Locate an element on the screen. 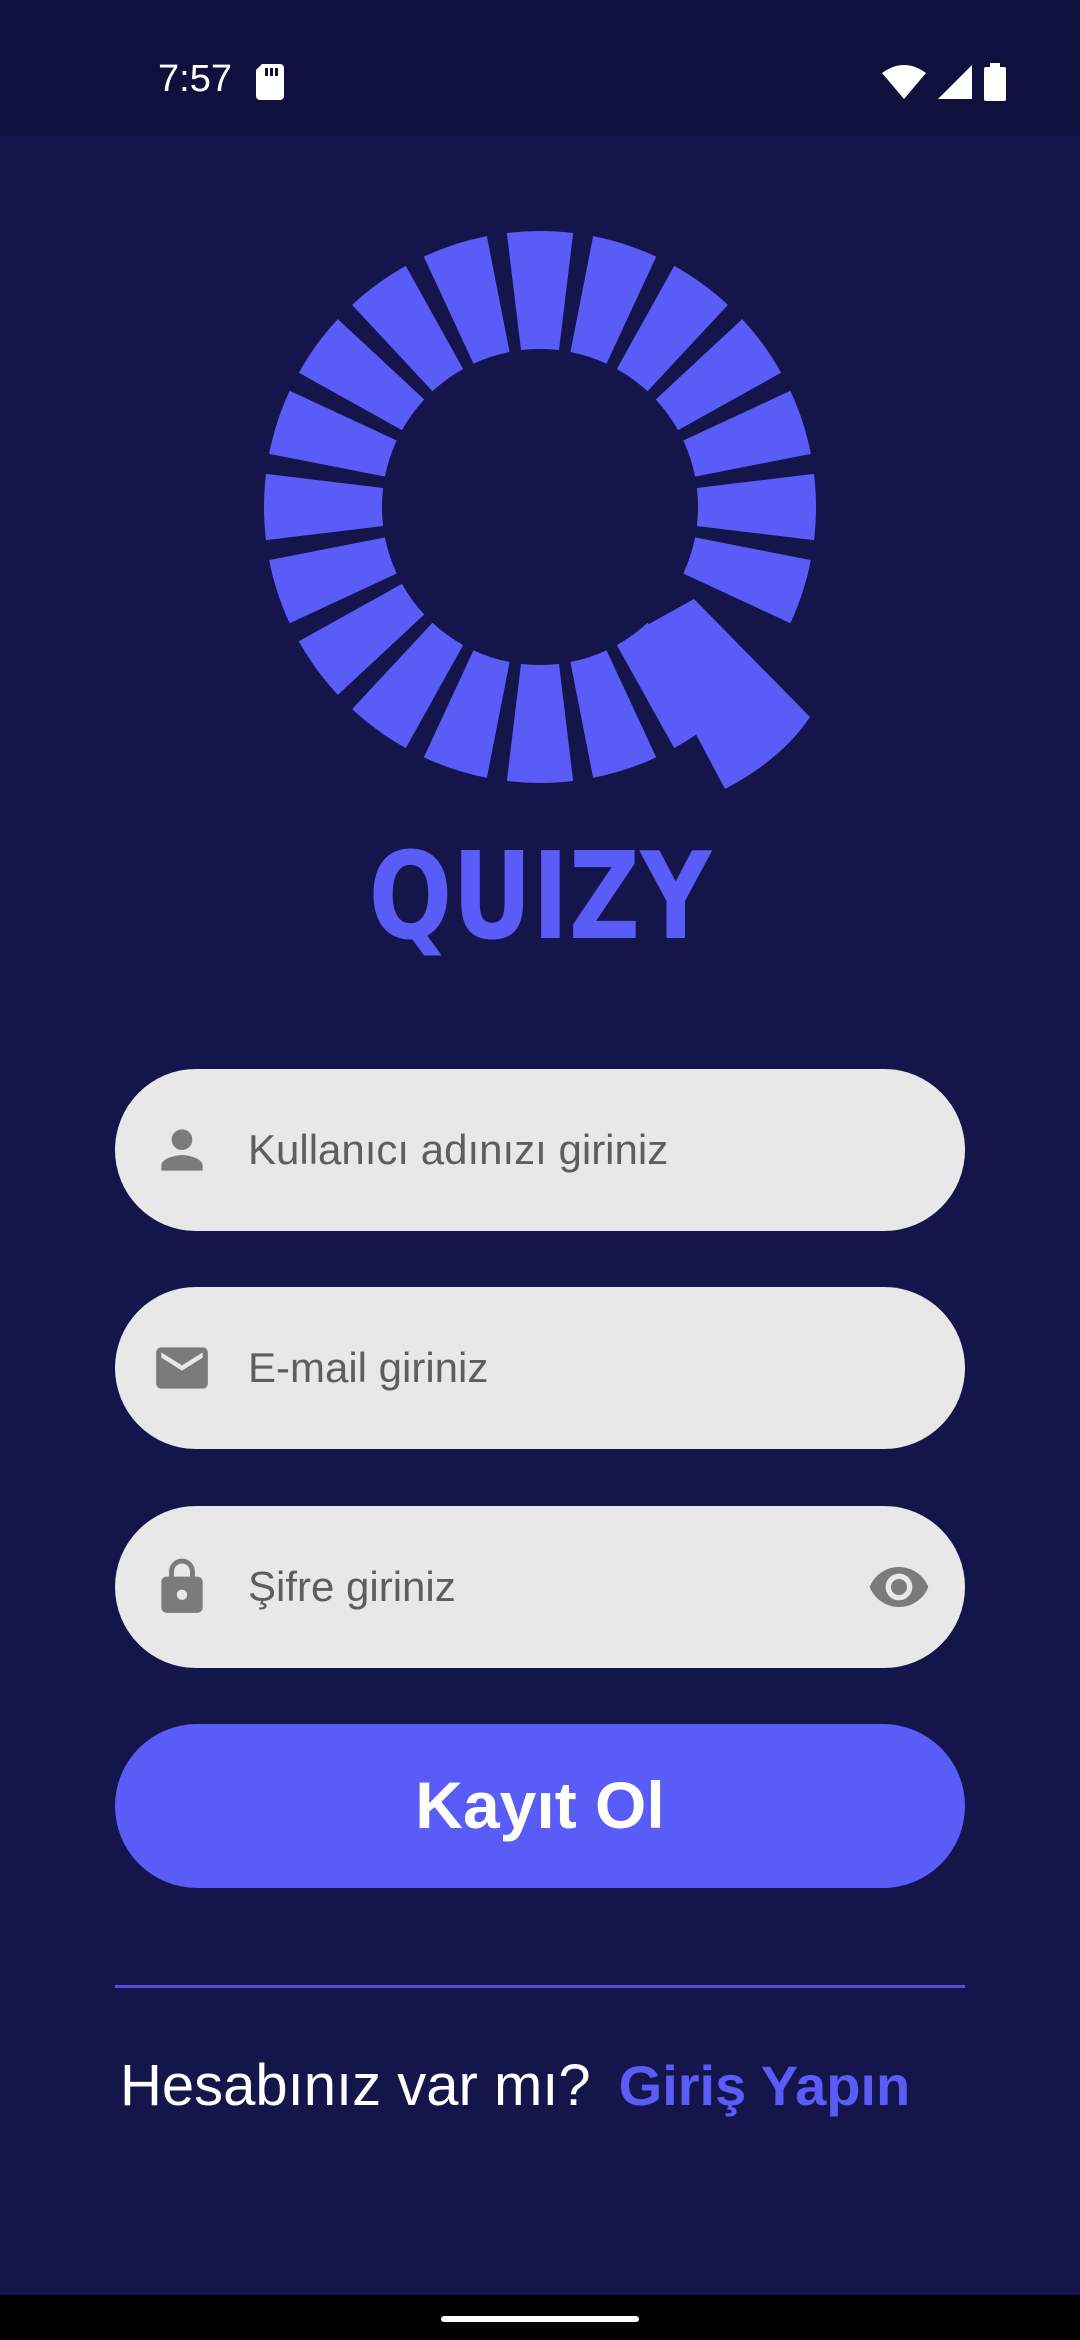 The image size is (1080, 2340). email-placeholder: E-mail giriniz is located at coordinates (368, 1367).